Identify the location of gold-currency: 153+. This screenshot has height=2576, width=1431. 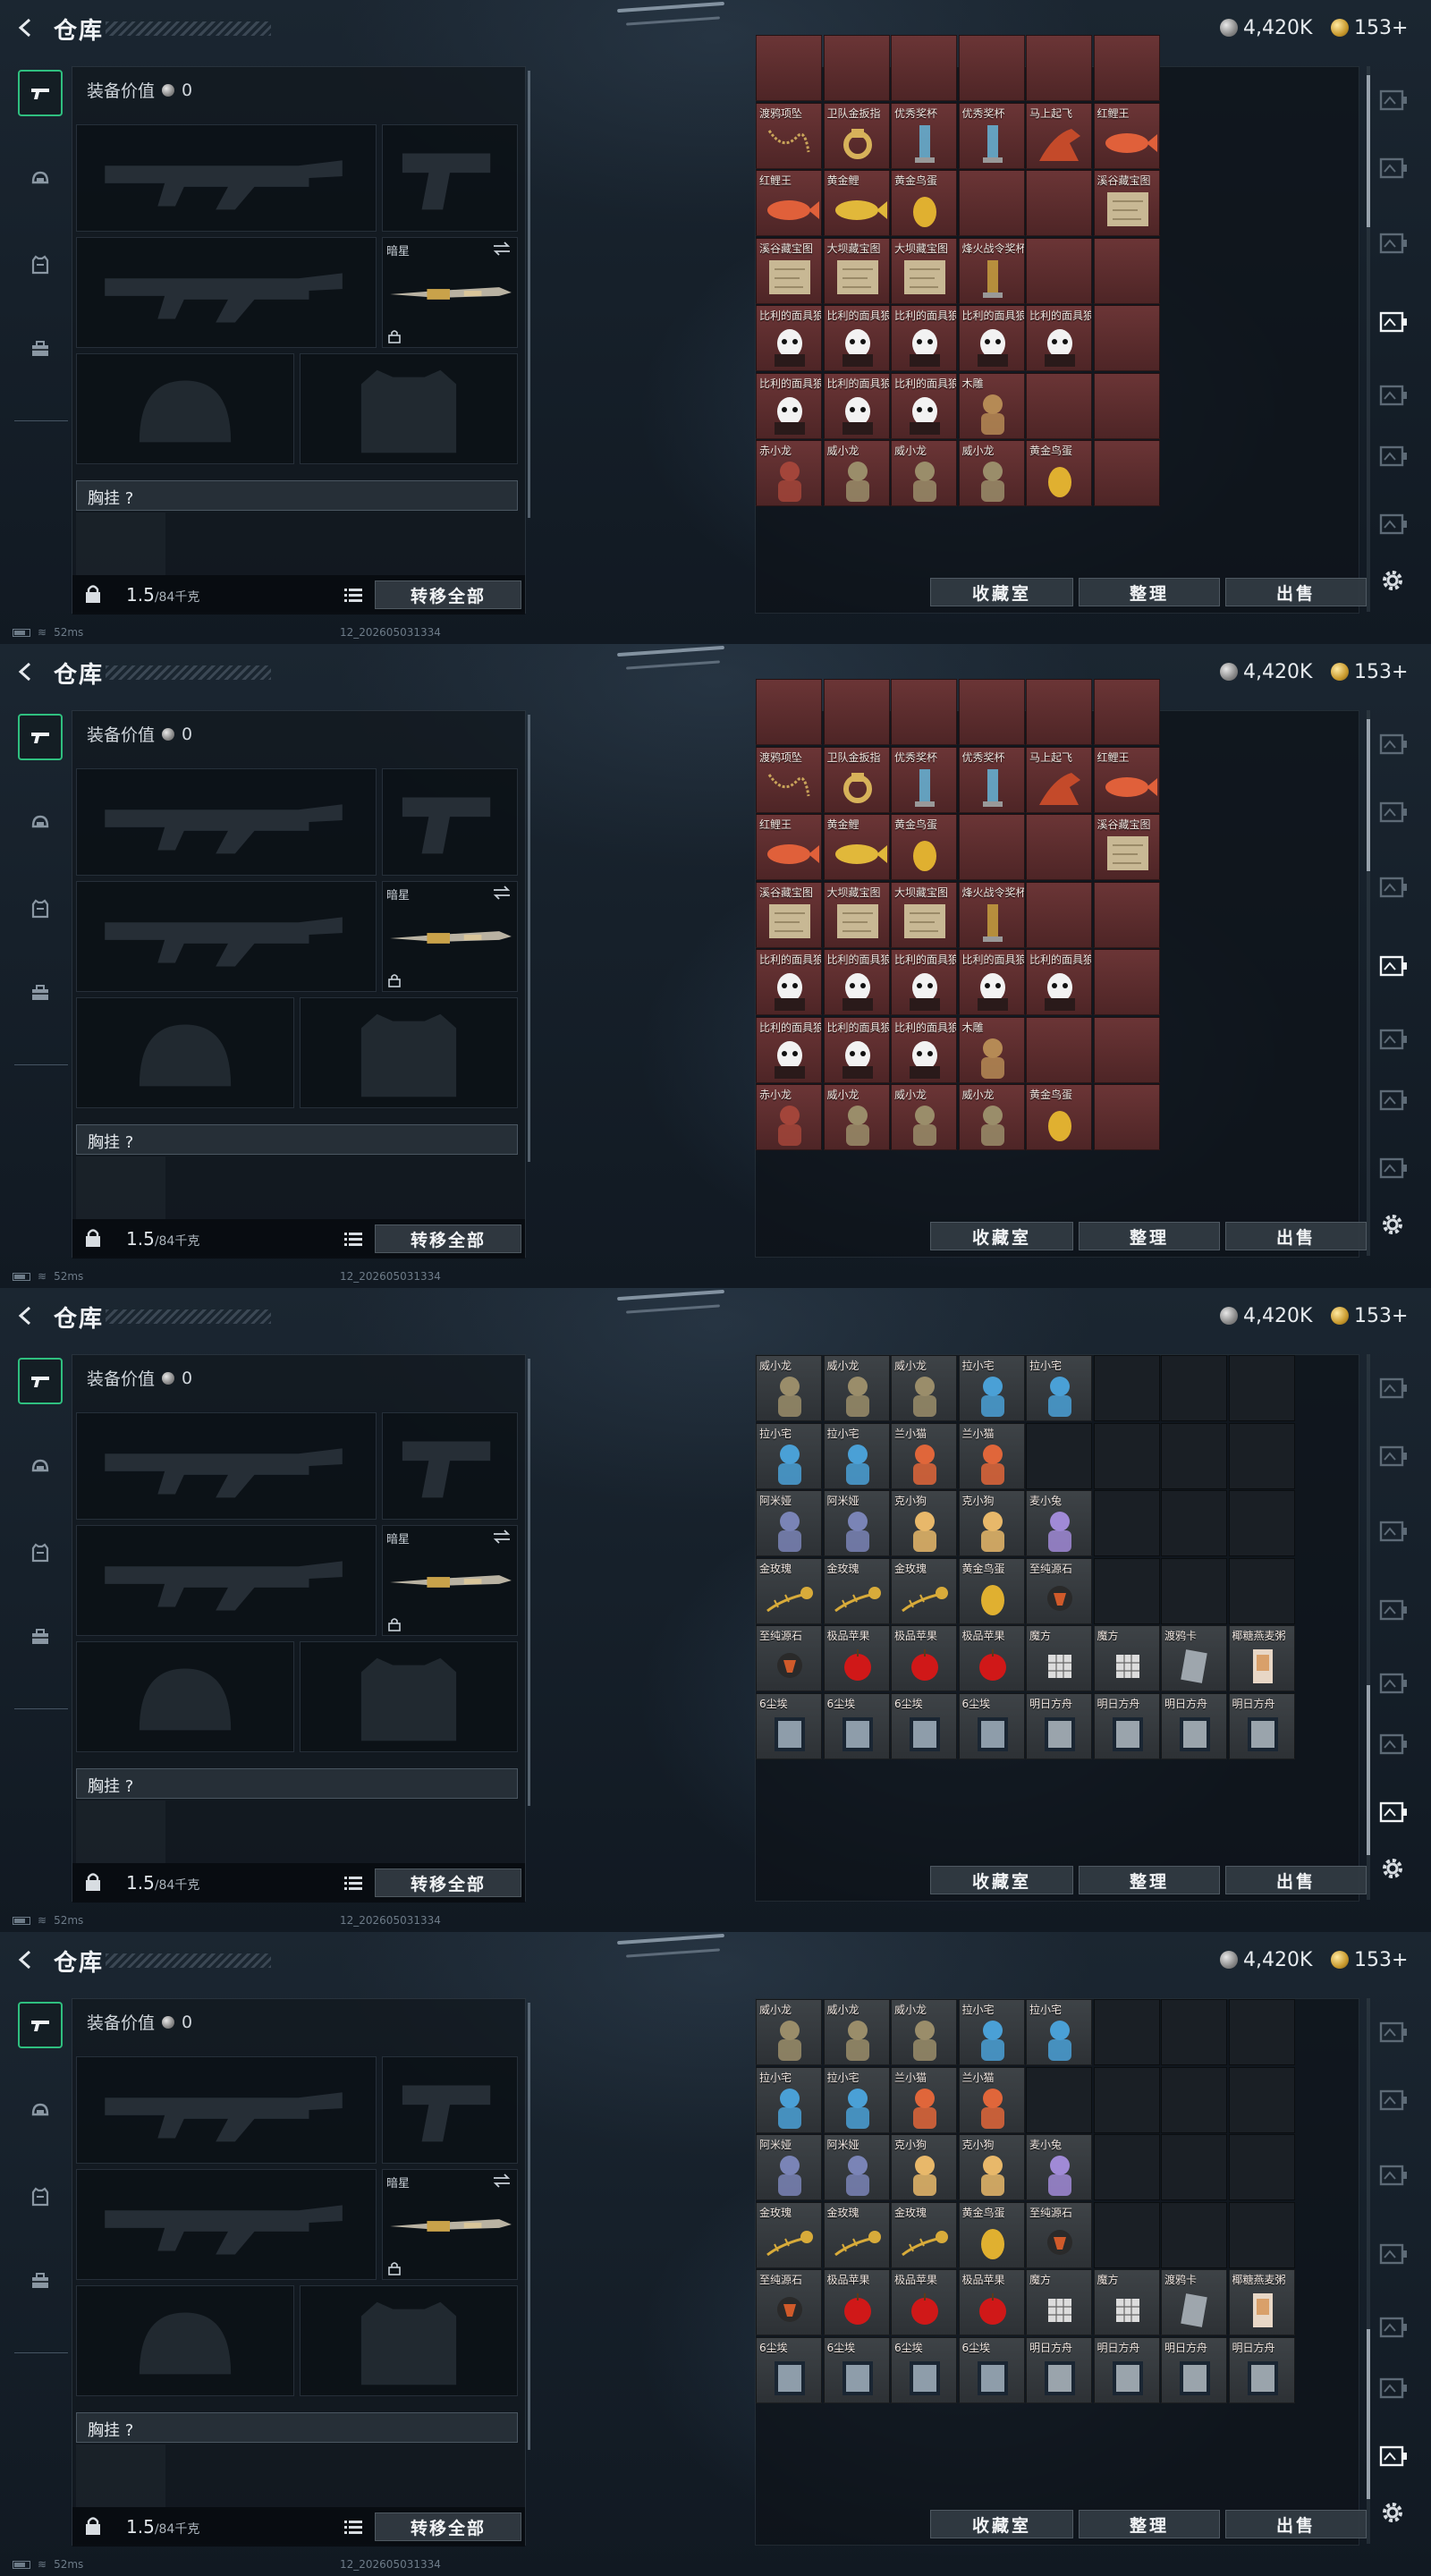
(1370, 1959).